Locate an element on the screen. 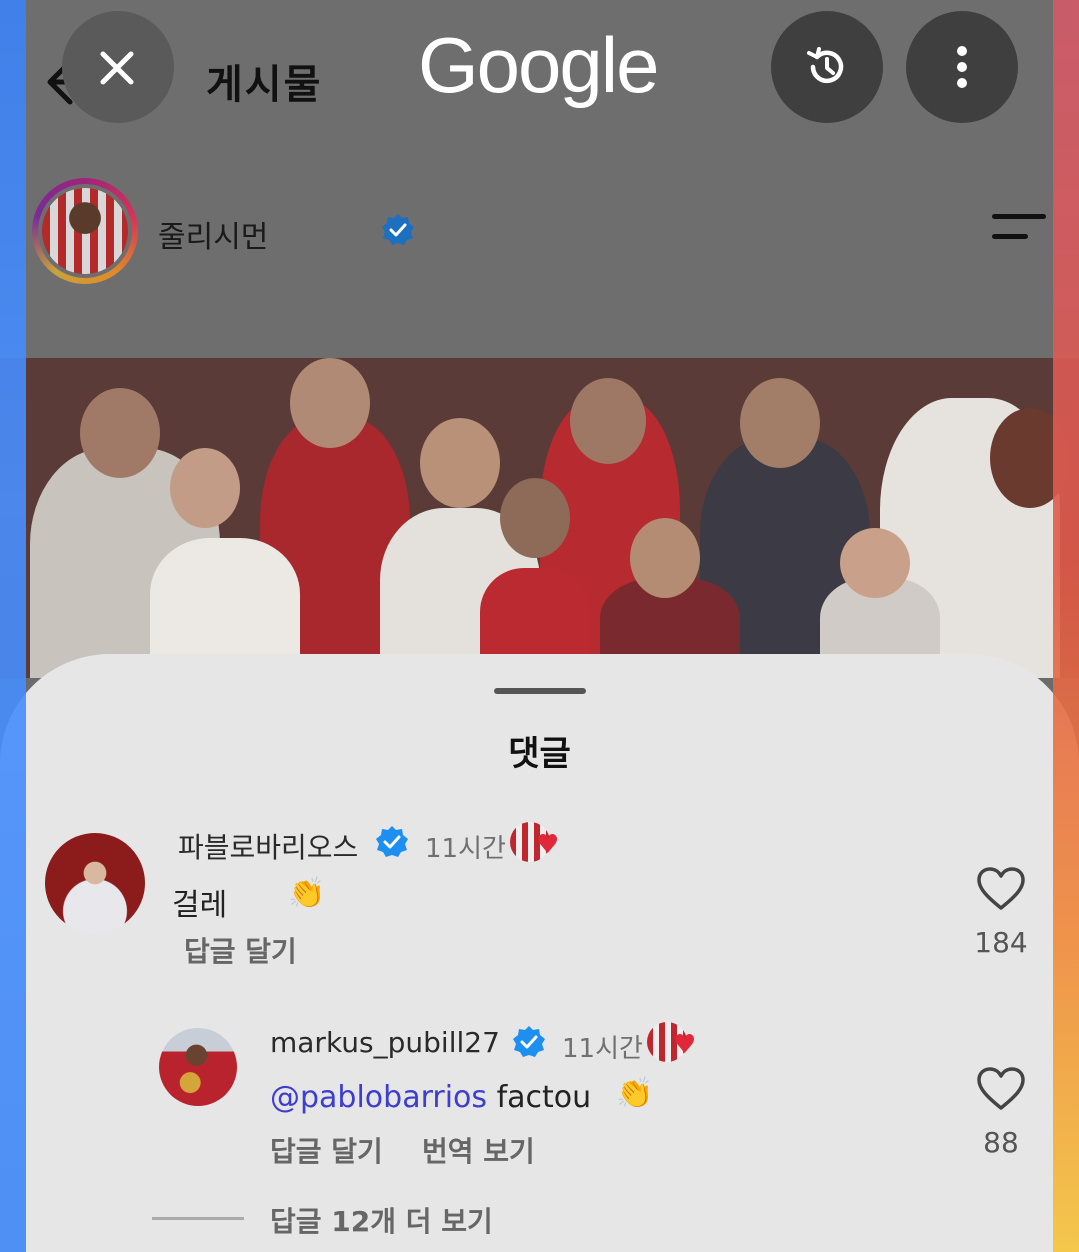 The height and width of the screenshot is (1252, 1079). history-button is located at coordinates (827, 67).